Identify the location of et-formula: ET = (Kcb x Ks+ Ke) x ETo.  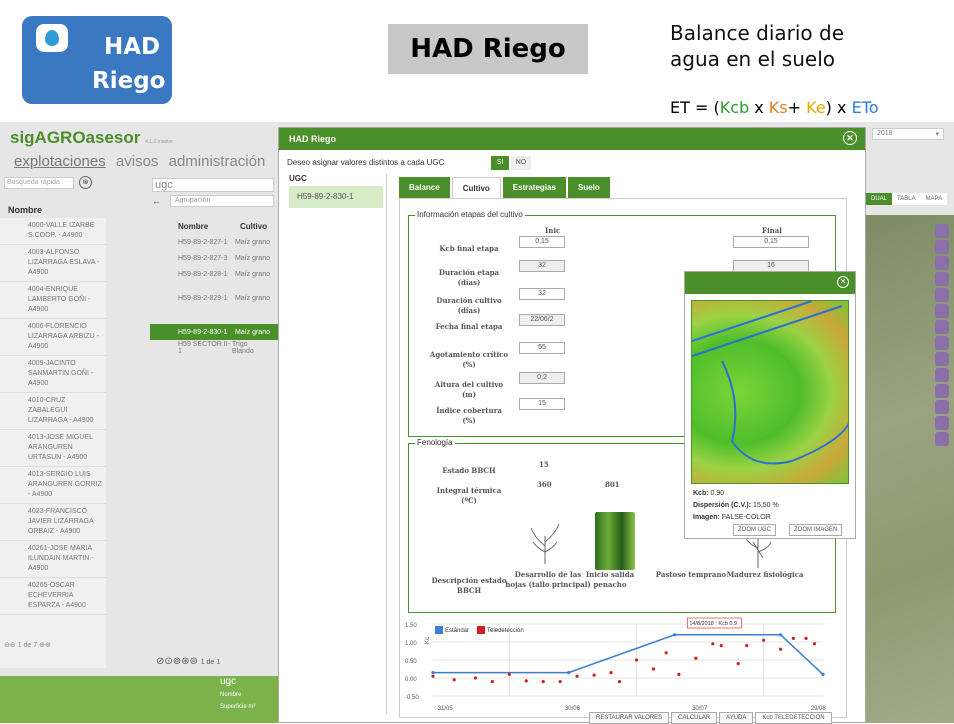
(774, 107).